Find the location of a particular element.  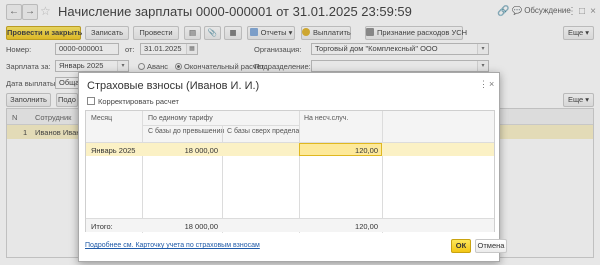

totals-to-limit: 18 000,00 is located at coordinates (201, 226).